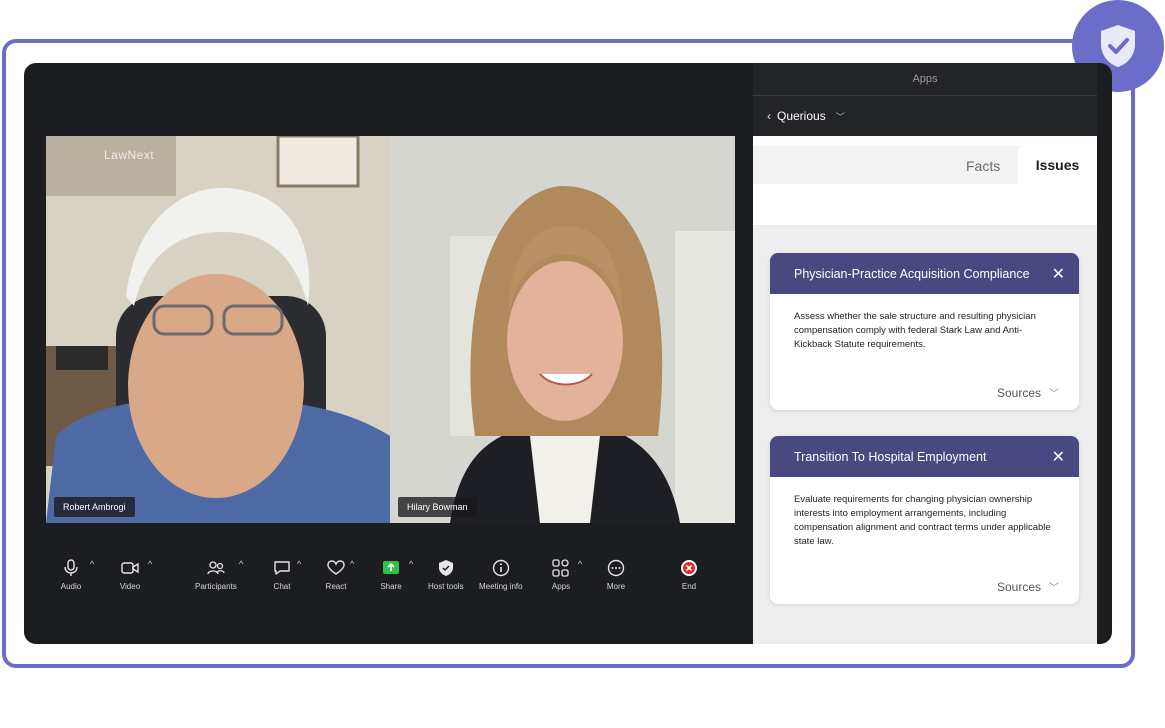 The image size is (1165, 728). What do you see at coordinates (411, 564) in the screenshot?
I see `share-options-chevron-icon: ^` at bounding box center [411, 564].